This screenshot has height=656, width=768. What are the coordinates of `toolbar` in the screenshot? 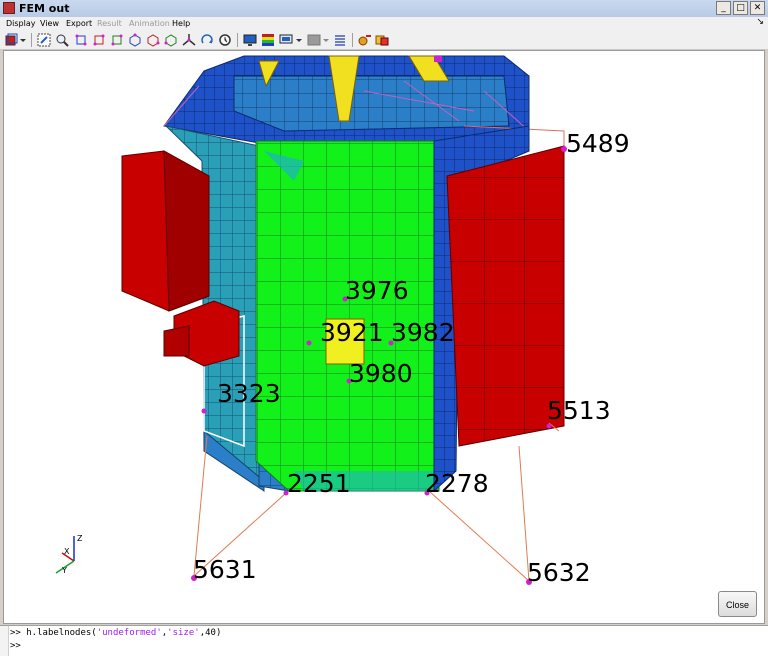 It's located at (384, 40).